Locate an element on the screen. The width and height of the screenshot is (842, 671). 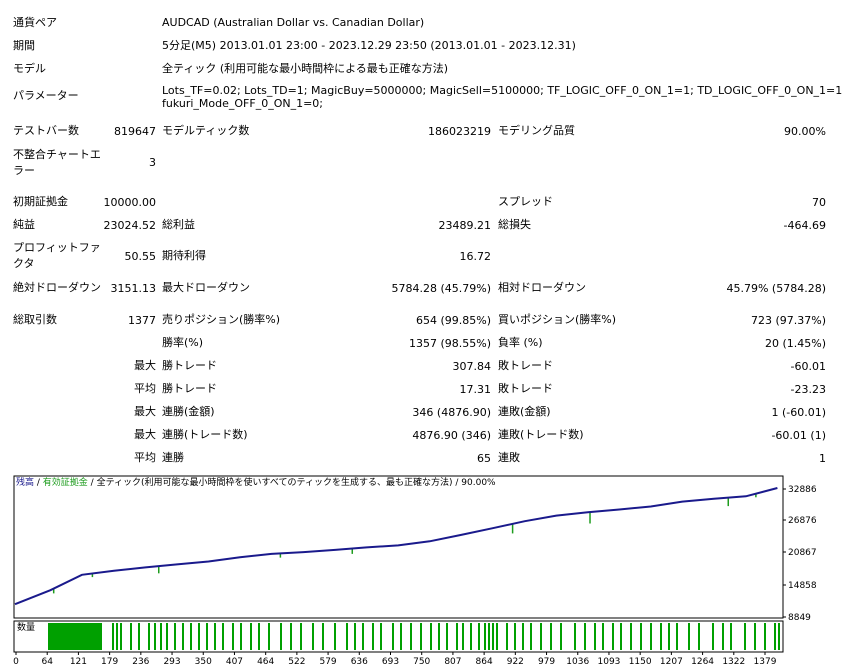
y-tick-label-4: 8849 is located at coordinates (799, 618).